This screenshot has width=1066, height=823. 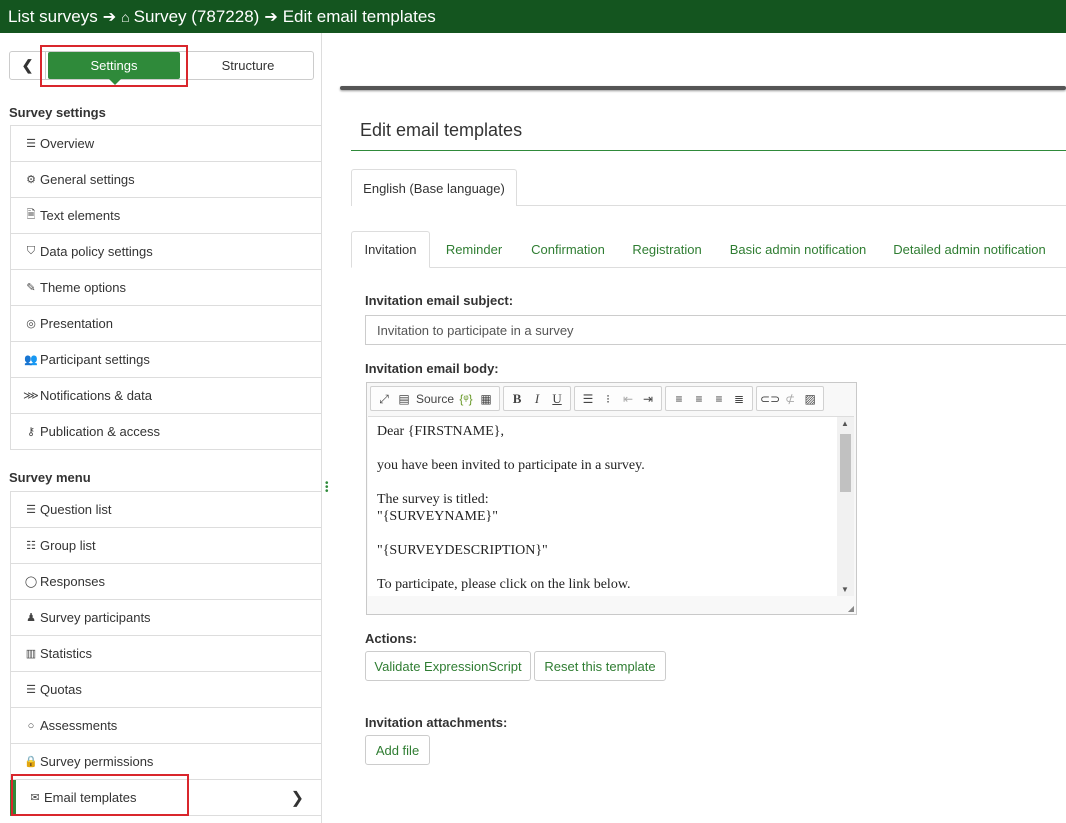 What do you see at coordinates (439, 300) in the screenshot?
I see `subject-label: Invitation email subject:` at bounding box center [439, 300].